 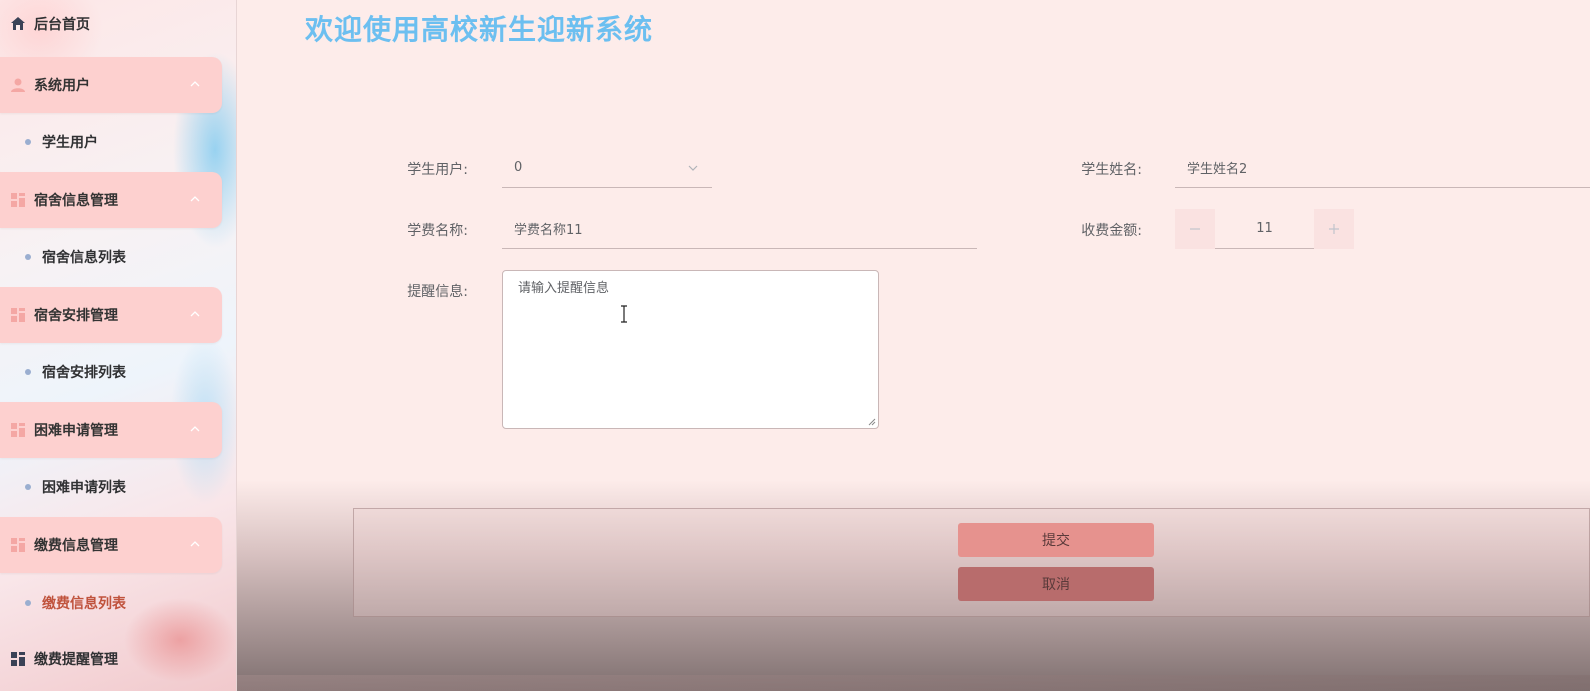 What do you see at coordinates (76, 201) in the screenshot?
I see `sidebar-group-label: 宿舍信息管理` at bounding box center [76, 201].